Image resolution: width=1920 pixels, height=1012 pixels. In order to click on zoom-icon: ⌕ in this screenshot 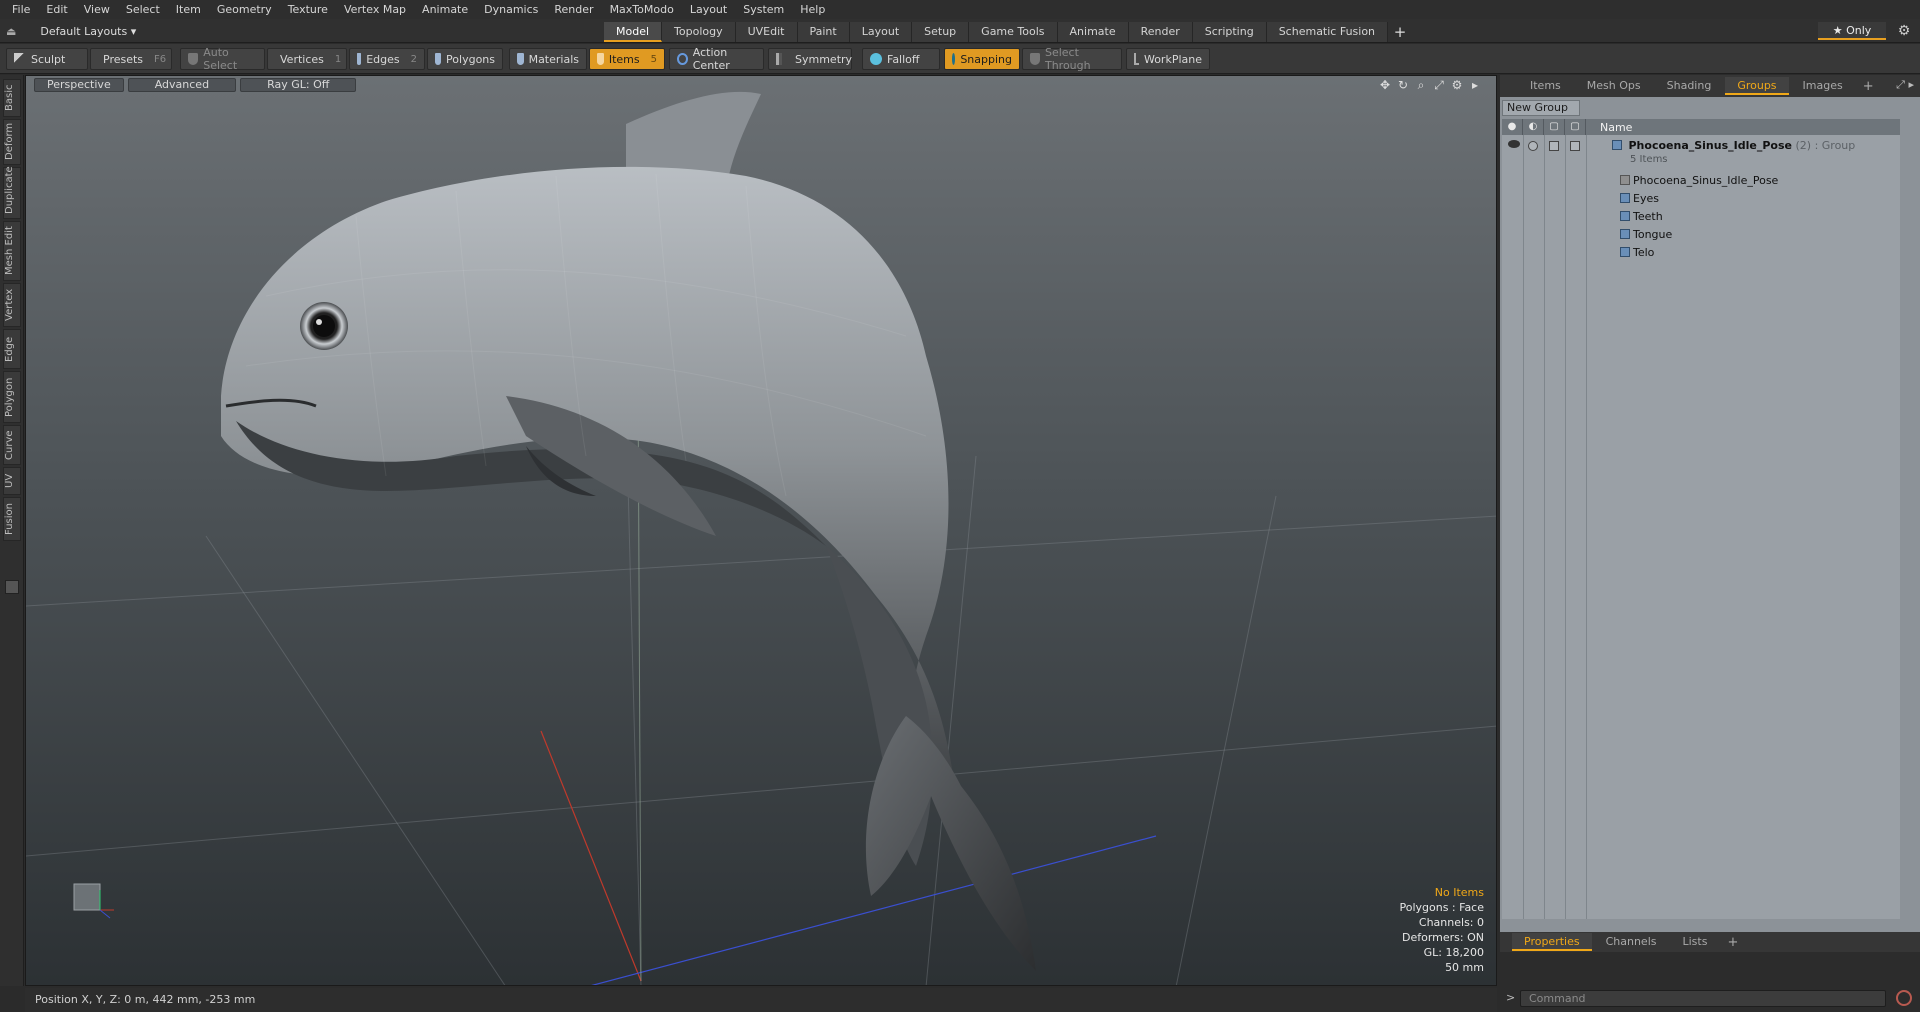, I will do `click(1421, 85)`.